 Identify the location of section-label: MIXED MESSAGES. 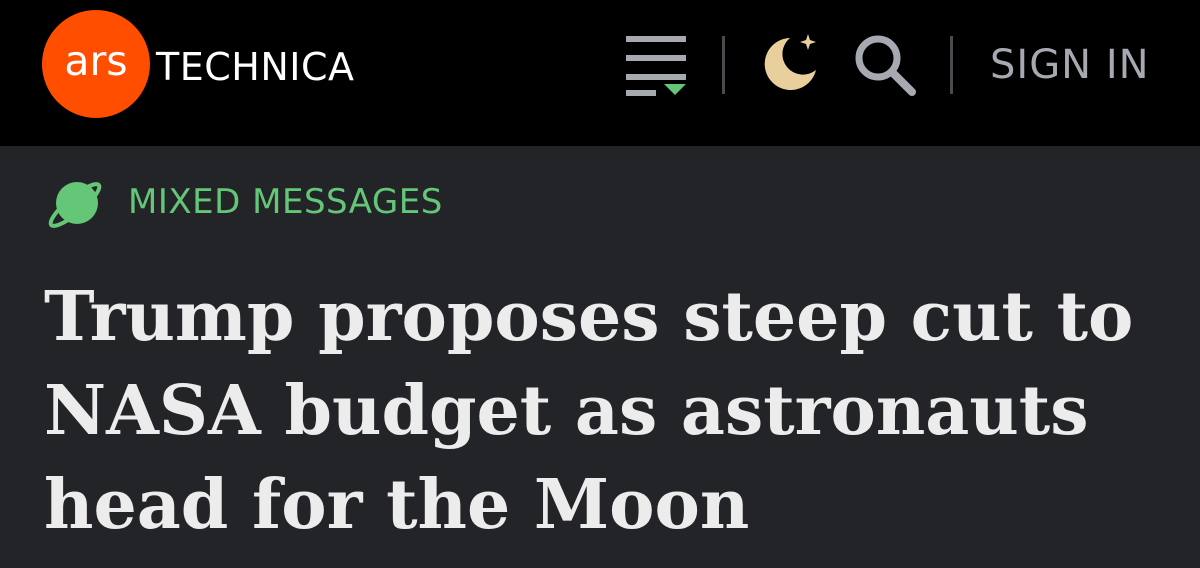
(285, 202).